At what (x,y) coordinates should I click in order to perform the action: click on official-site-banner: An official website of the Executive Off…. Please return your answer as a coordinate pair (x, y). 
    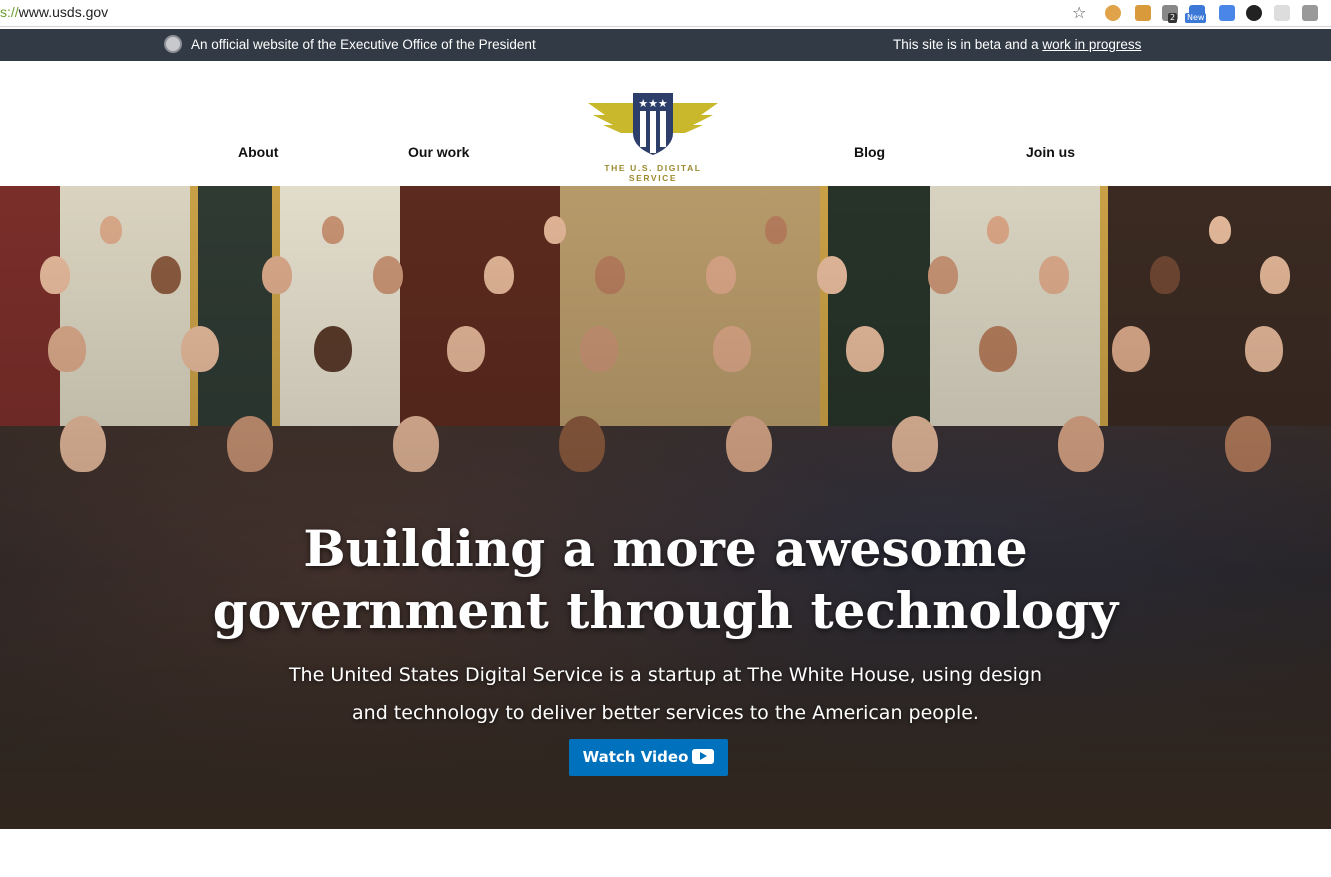
    Looking at the image, I should click on (665, 45).